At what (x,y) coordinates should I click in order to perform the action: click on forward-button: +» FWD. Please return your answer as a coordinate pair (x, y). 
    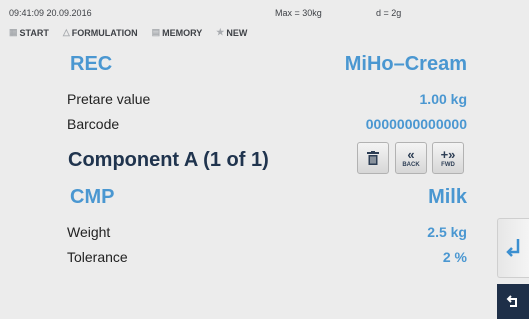
    Looking at the image, I should click on (448, 158).